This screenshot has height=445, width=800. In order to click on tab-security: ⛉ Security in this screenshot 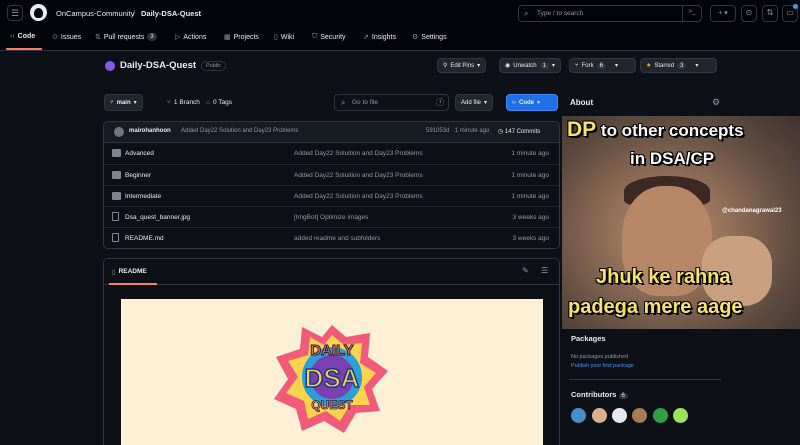, I will do `click(329, 37)`.